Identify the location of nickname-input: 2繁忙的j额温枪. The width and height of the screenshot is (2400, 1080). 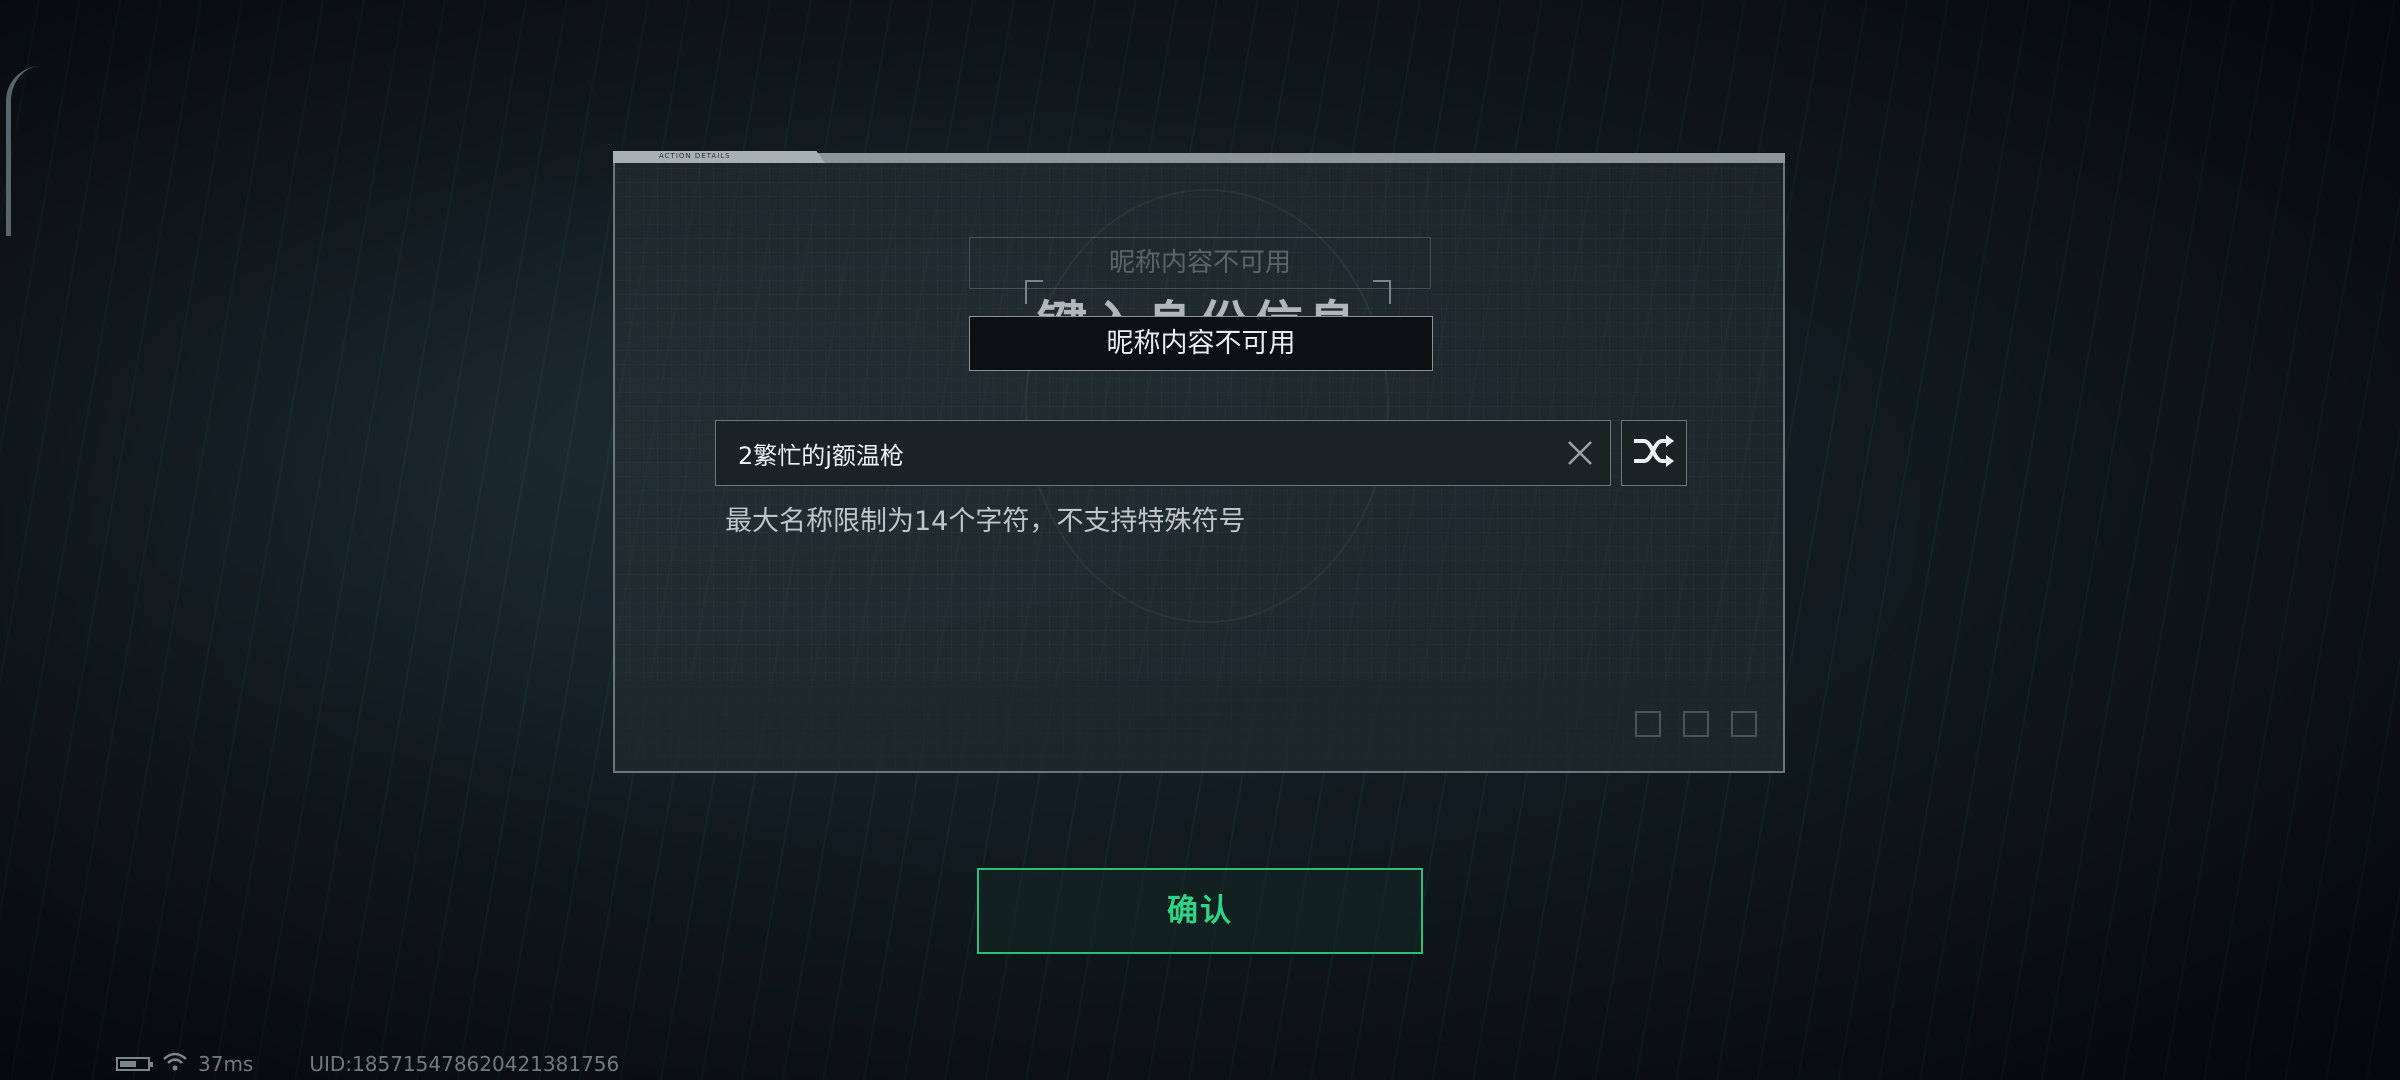
(1163, 453).